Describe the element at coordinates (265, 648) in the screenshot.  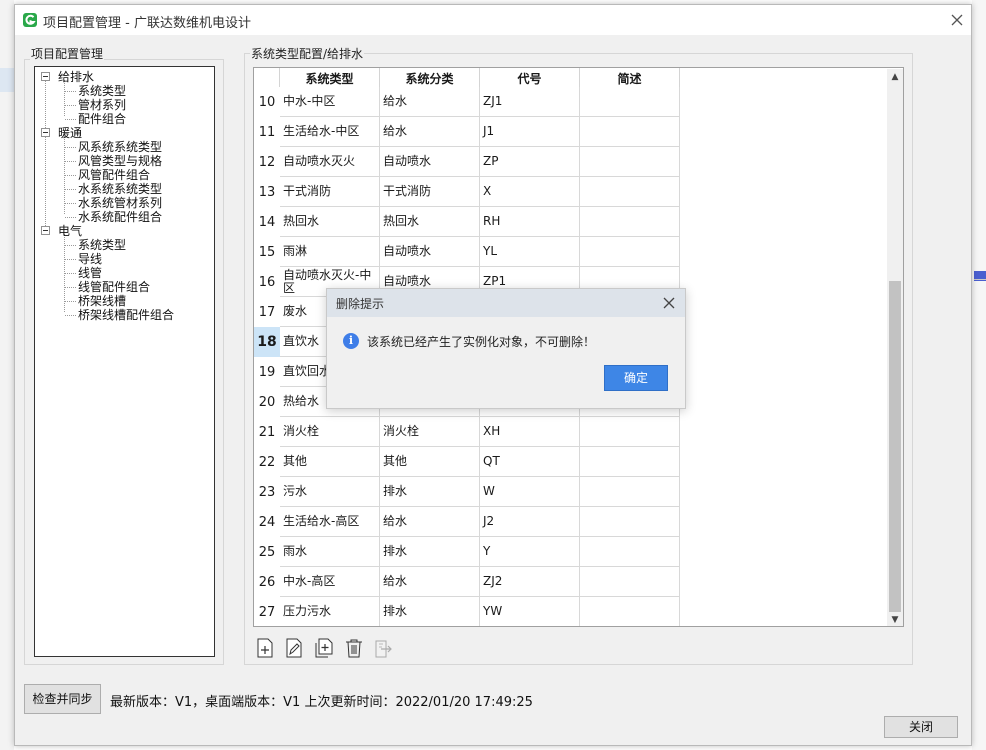
I see `add-icon` at that location.